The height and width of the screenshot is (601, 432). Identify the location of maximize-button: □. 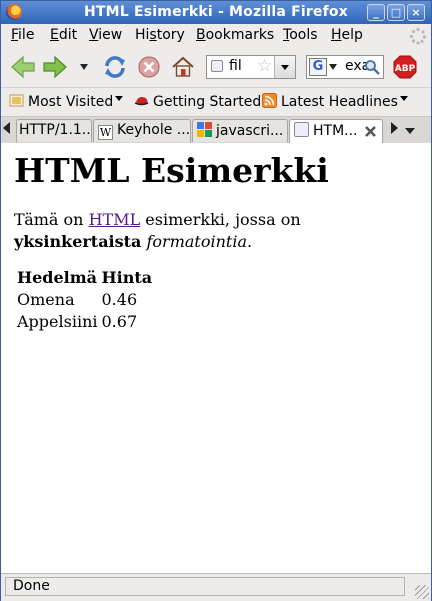
(396, 12).